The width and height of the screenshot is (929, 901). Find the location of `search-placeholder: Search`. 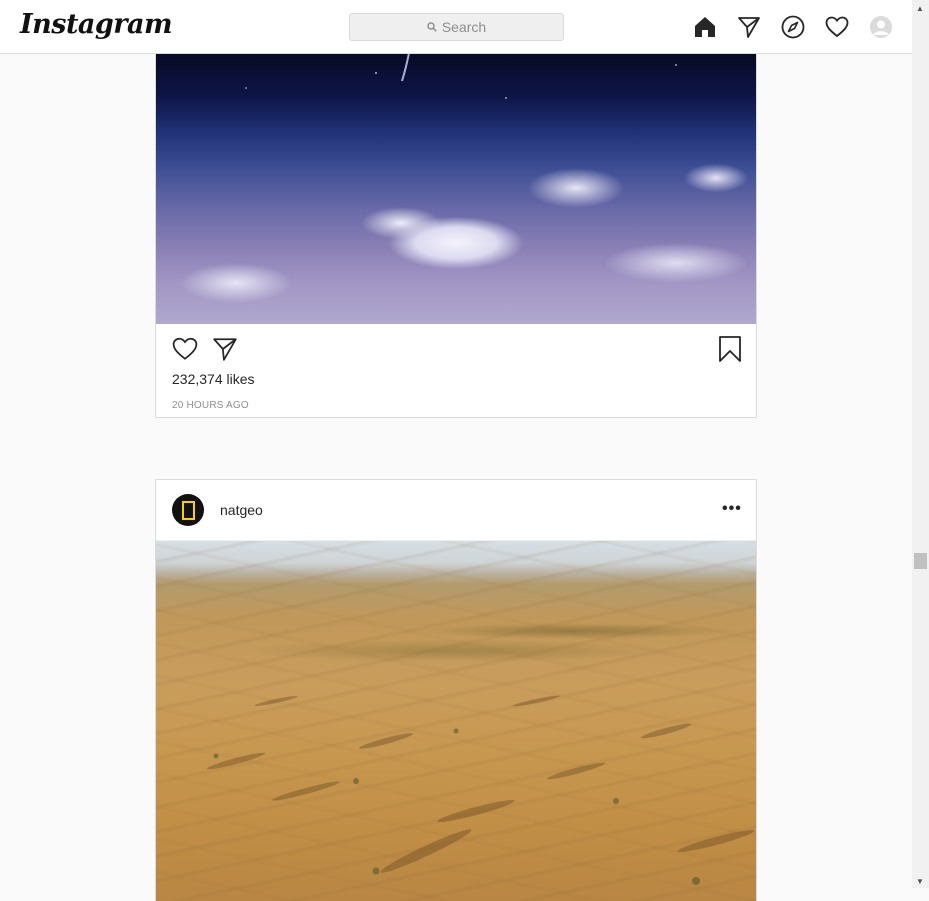

search-placeholder: Search is located at coordinates (464, 27).